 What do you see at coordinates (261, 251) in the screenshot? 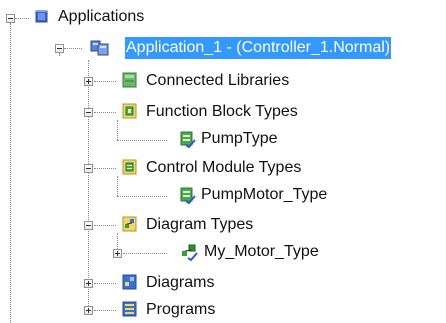
I see `tree-node-label: My_Motor_Type` at bounding box center [261, 251].